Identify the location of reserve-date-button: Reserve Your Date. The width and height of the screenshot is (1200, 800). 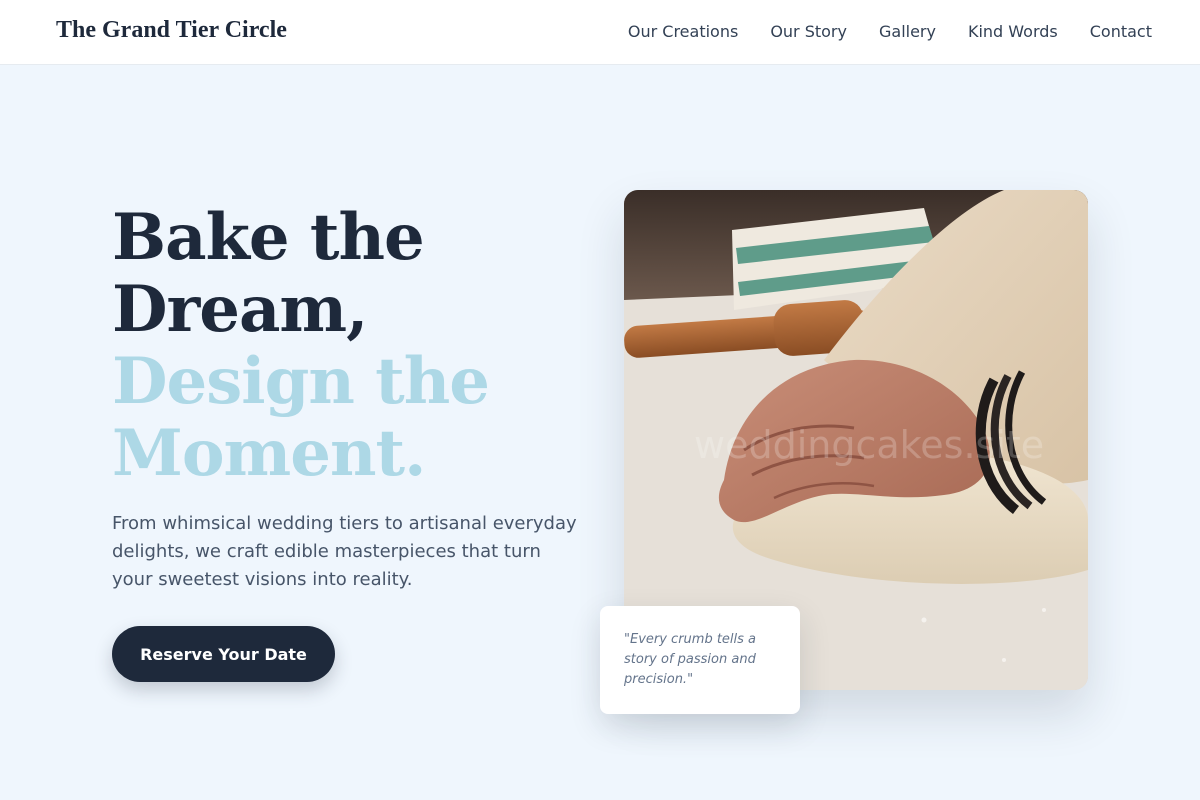
(223, 654).